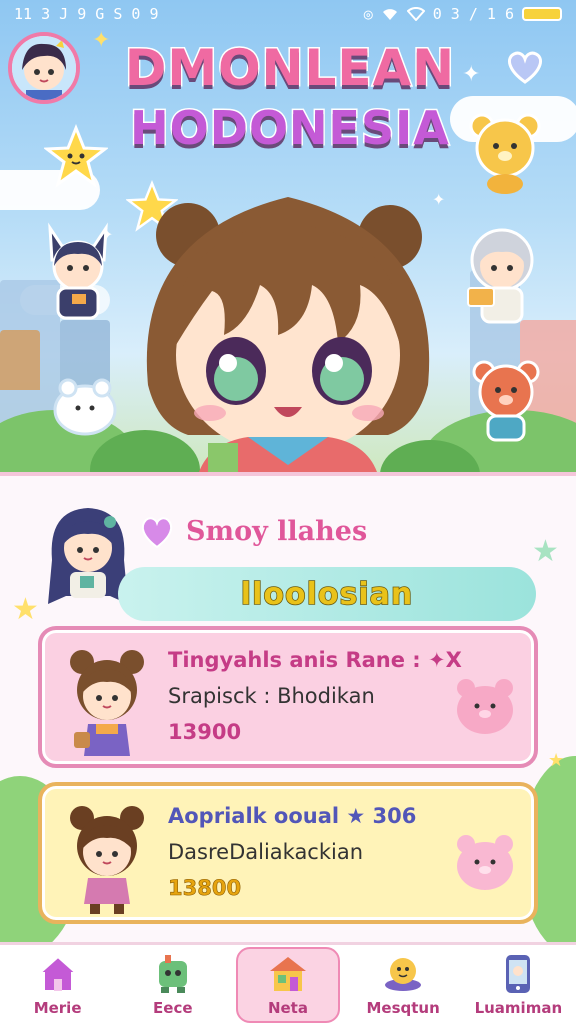  Describe the element at coordinates (271, 696) in the screenshot. I see `card-subtitle: Srapisck : Bhodikan` at that location.